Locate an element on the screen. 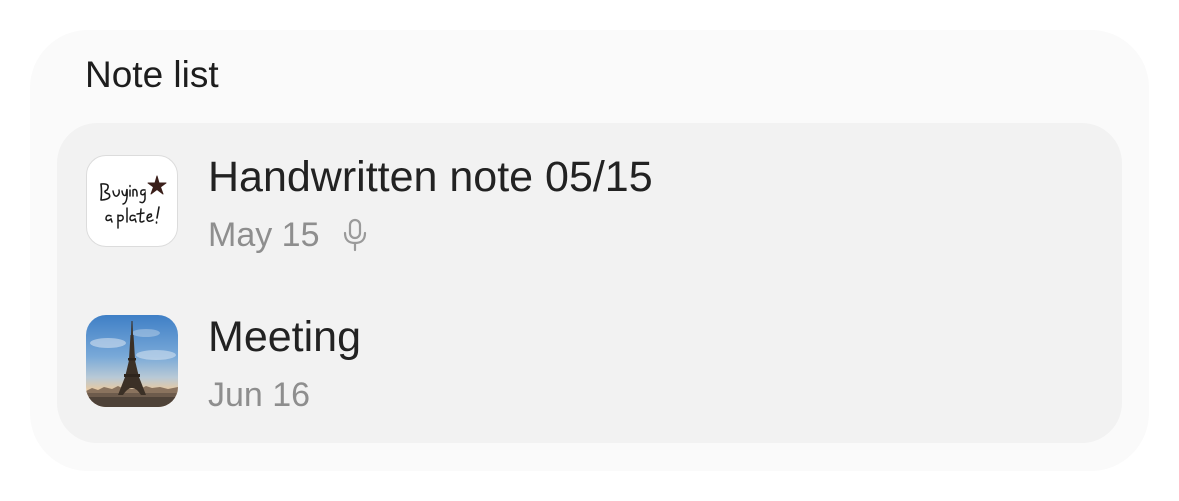 The width and height of the screenshot is (1179, 501). eiffel-tower-thumbnail is located at coordinates (132, 361).